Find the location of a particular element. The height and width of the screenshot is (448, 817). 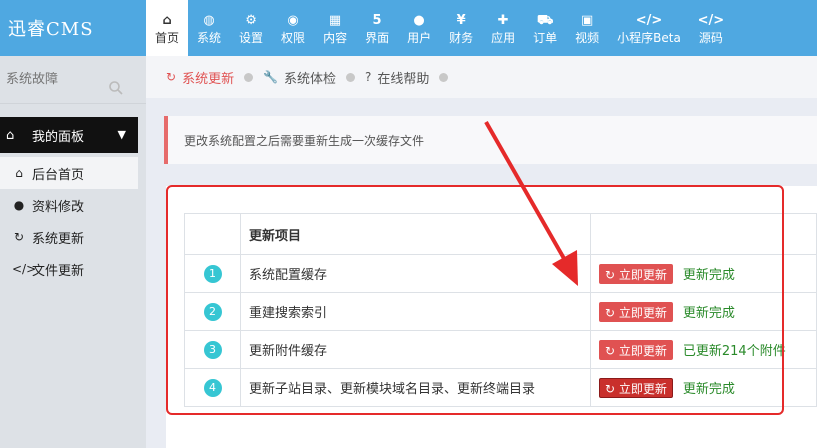

tab-online-help: ? 在线帮助 is located at coordinates (397, 77).